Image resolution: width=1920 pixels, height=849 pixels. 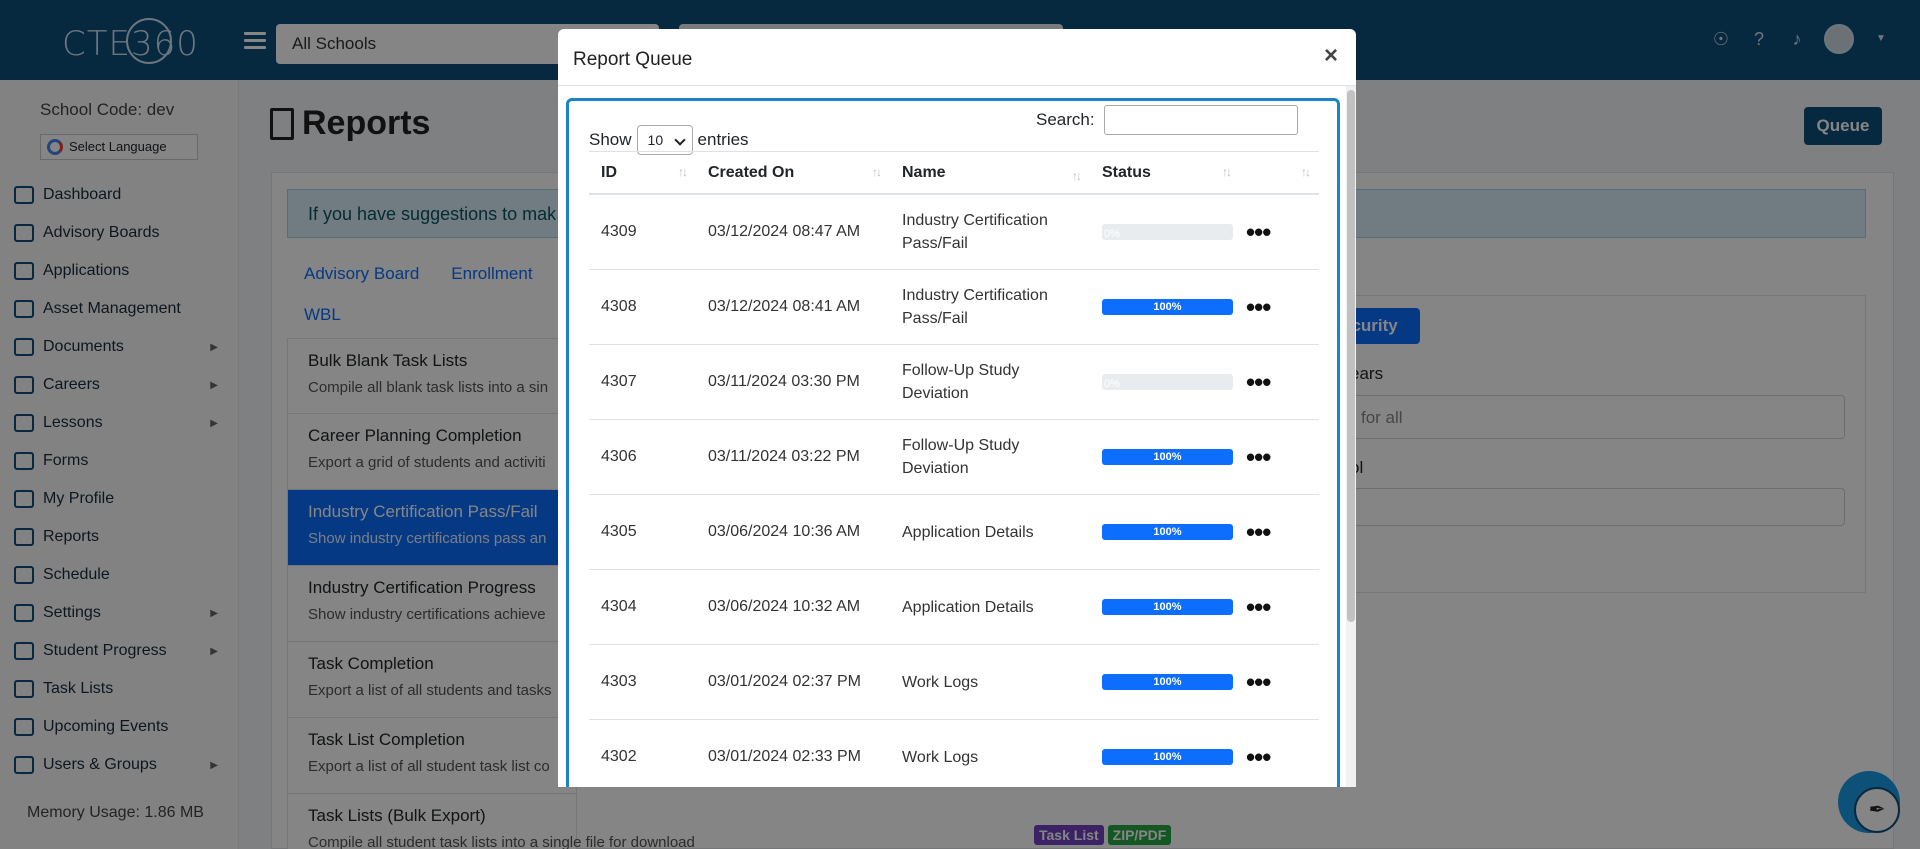 I want to click on table-row: 4303 03/01/2024 02:37 PM Work Logs 100% •••, so click(x=954, y=682).